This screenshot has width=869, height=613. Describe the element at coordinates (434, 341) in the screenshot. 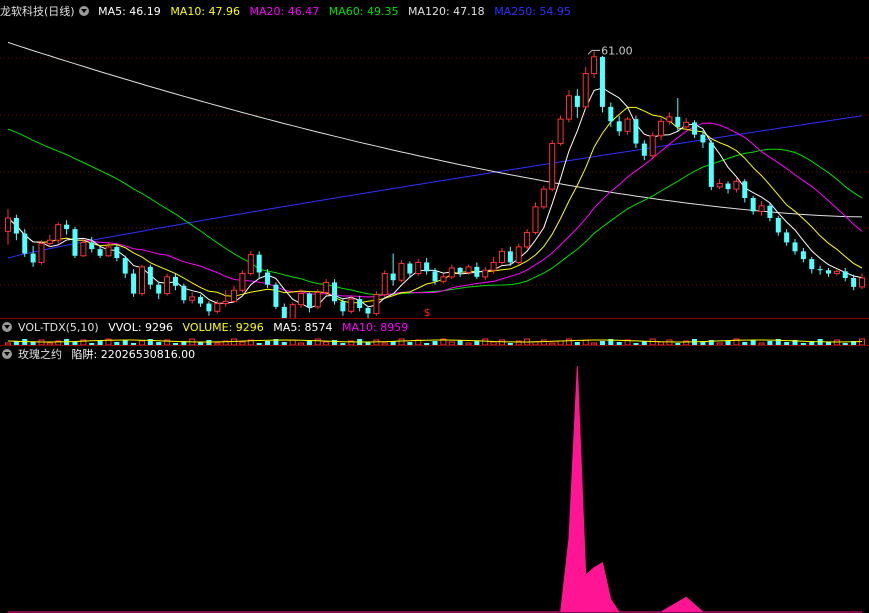

I see `volume-chart` at that location.